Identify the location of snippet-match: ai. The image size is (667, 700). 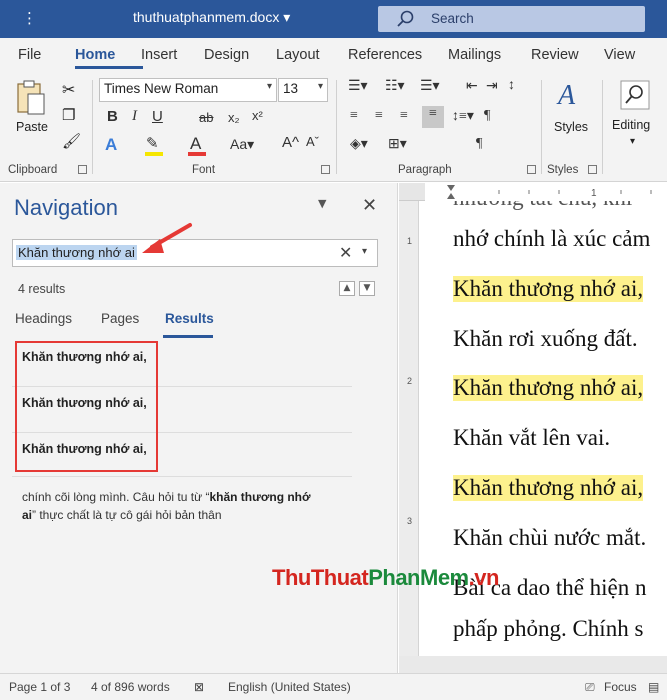
(27, 515).